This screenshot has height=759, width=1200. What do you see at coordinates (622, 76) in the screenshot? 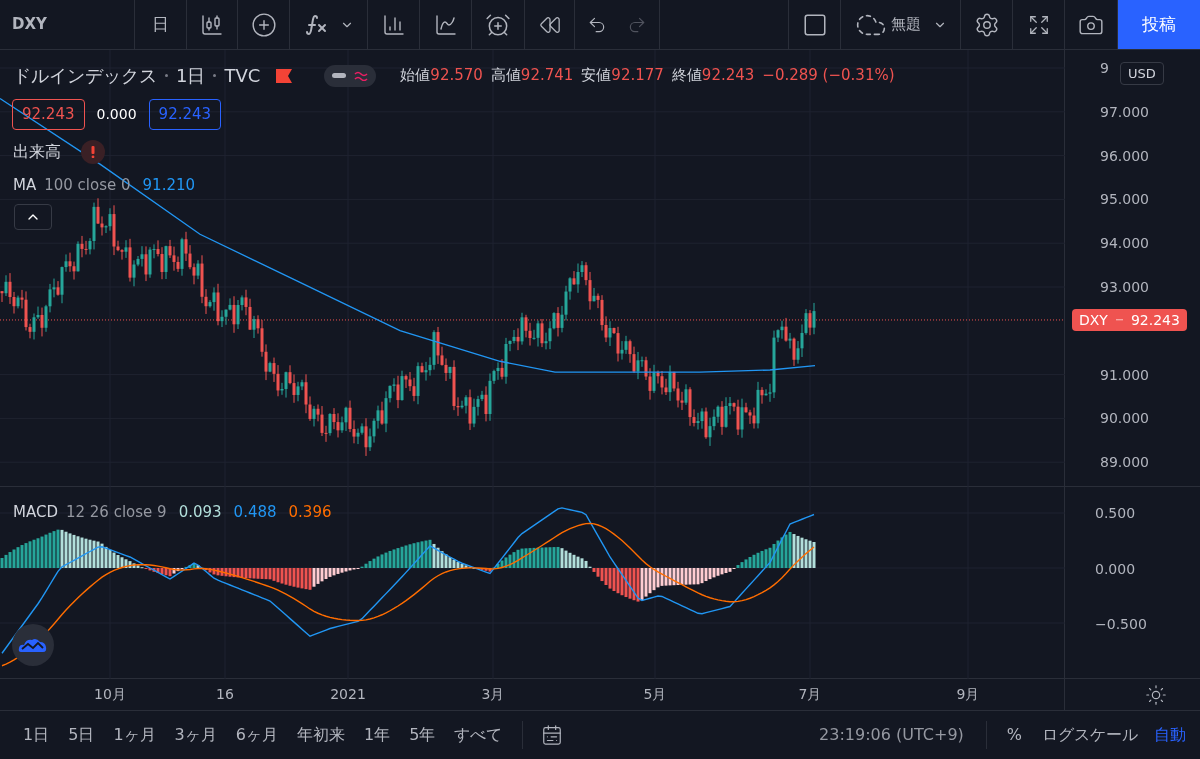
I see `ohlc-value: 安値92.177` at bounding box center [622, 76].